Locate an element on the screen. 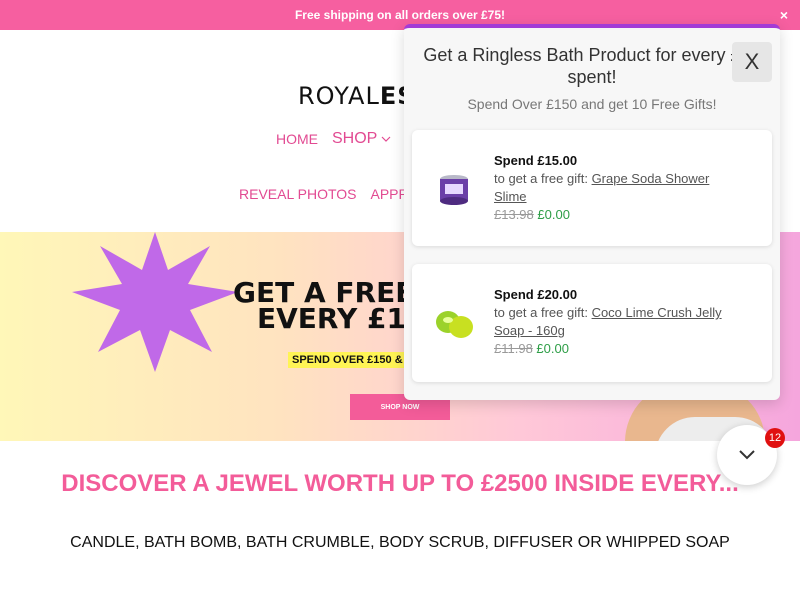 The width and height of the screenshot is (800, 600). secondary-nav: REVEAL PHOTOS APPRA is located at coordinates (328, 194).